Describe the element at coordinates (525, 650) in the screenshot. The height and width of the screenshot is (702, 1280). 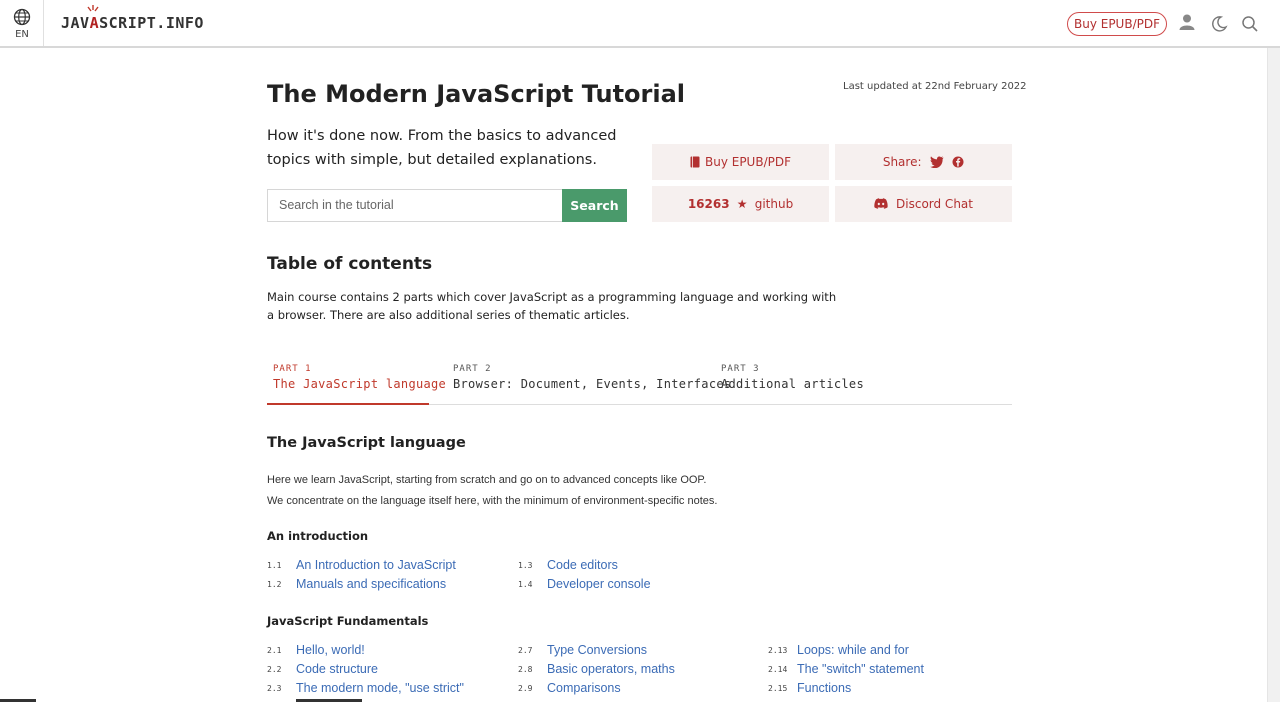
I see `item-number: 2.7` at that location.